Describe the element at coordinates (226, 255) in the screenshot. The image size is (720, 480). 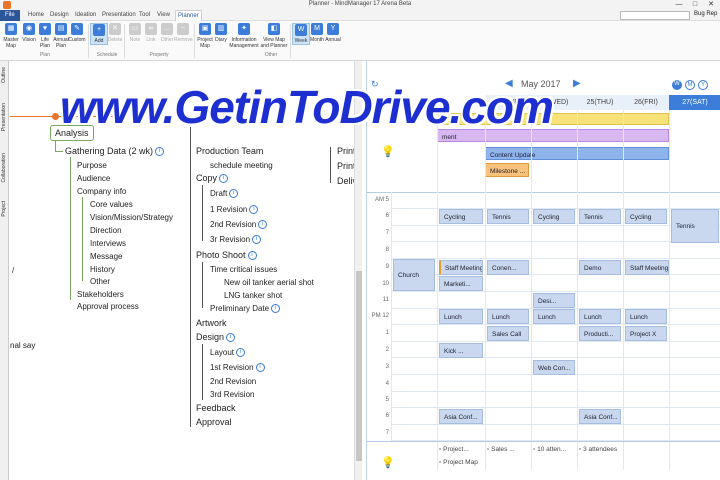
I see `topic-photo-shoot: Photo Shoot i` at that location.